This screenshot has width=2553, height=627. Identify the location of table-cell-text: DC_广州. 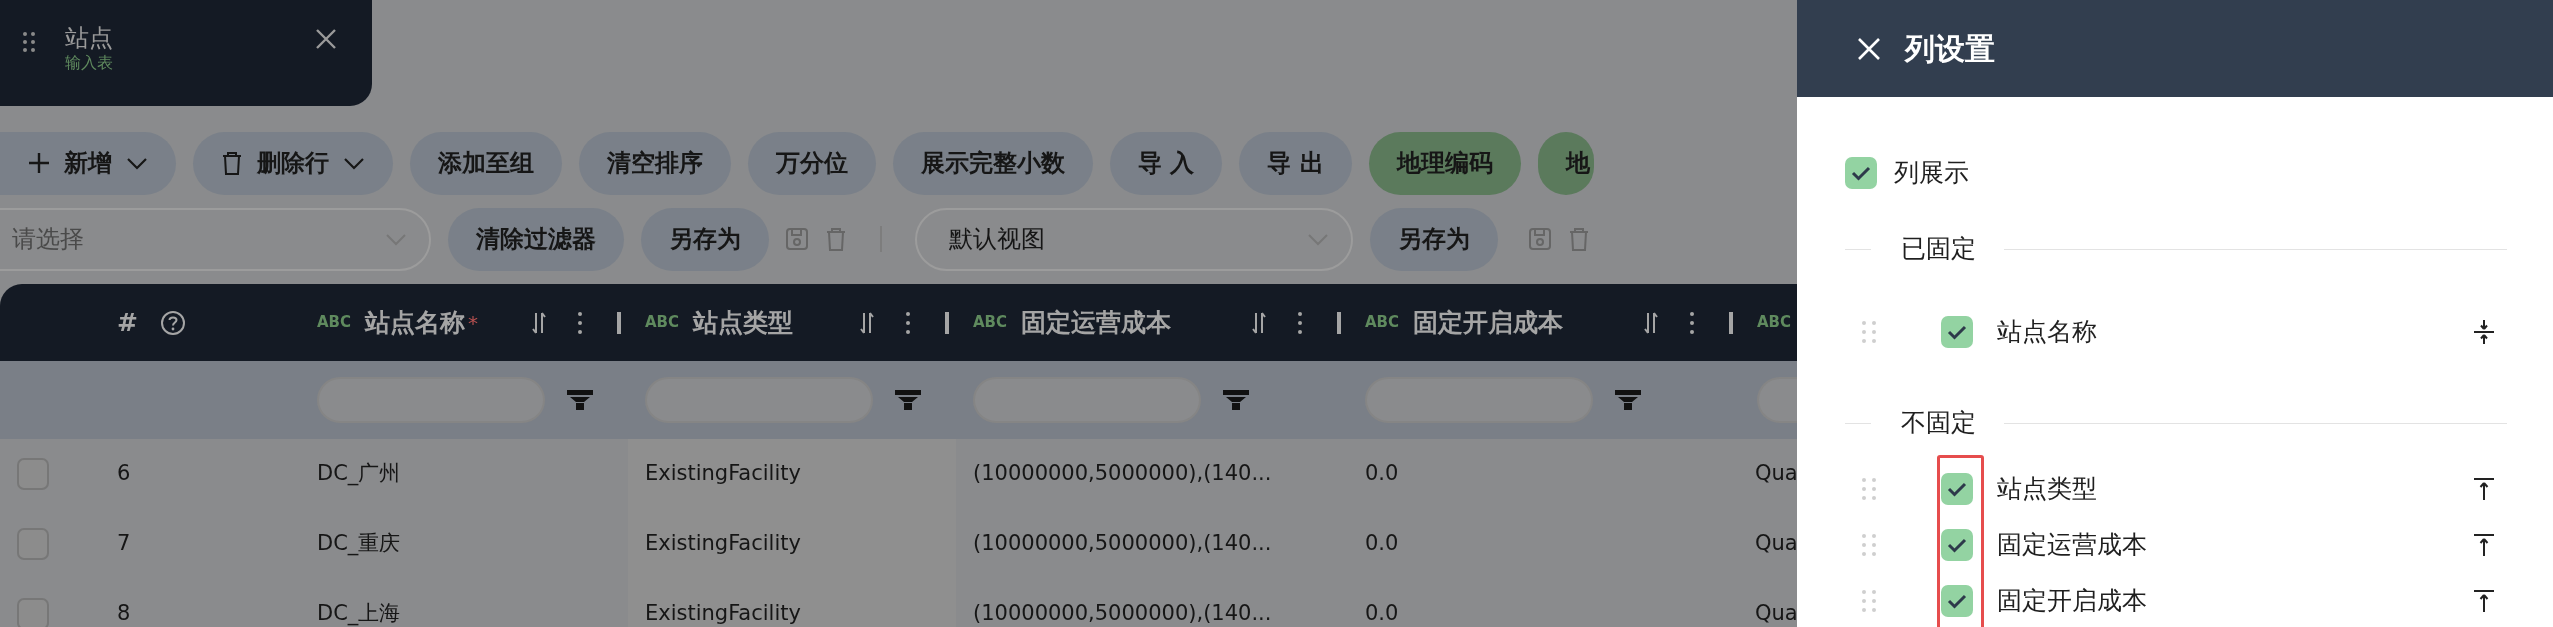
(359, 474).